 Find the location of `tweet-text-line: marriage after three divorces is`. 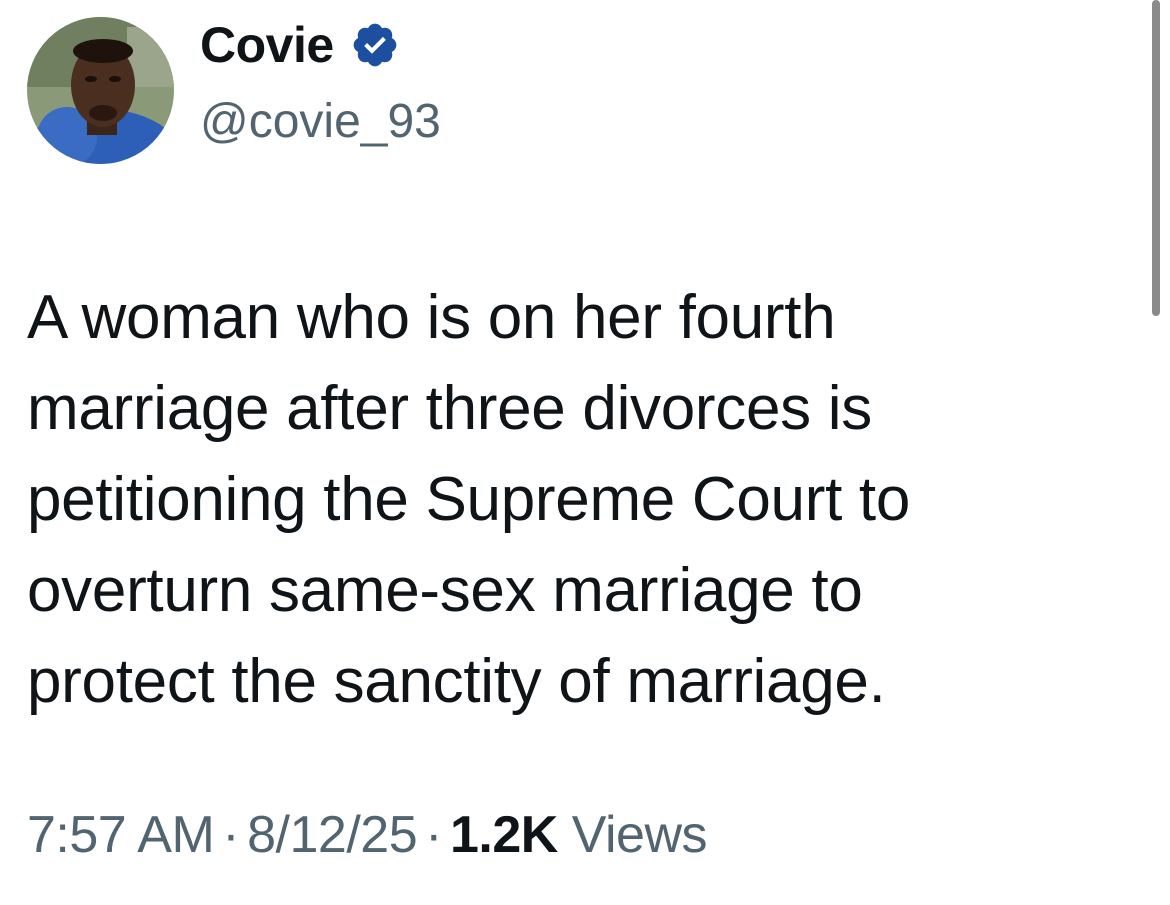

tweet-text-line: marriage after three divorces is is located at coordinates (449, 408).